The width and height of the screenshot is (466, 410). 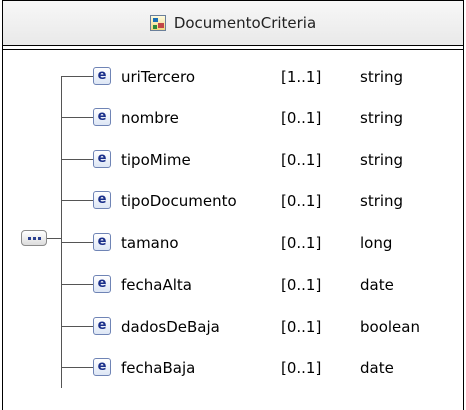 What do you see at coordinates (233, 45) in the screenshot?
I see `header-divider` at bounding box center [233, 45].